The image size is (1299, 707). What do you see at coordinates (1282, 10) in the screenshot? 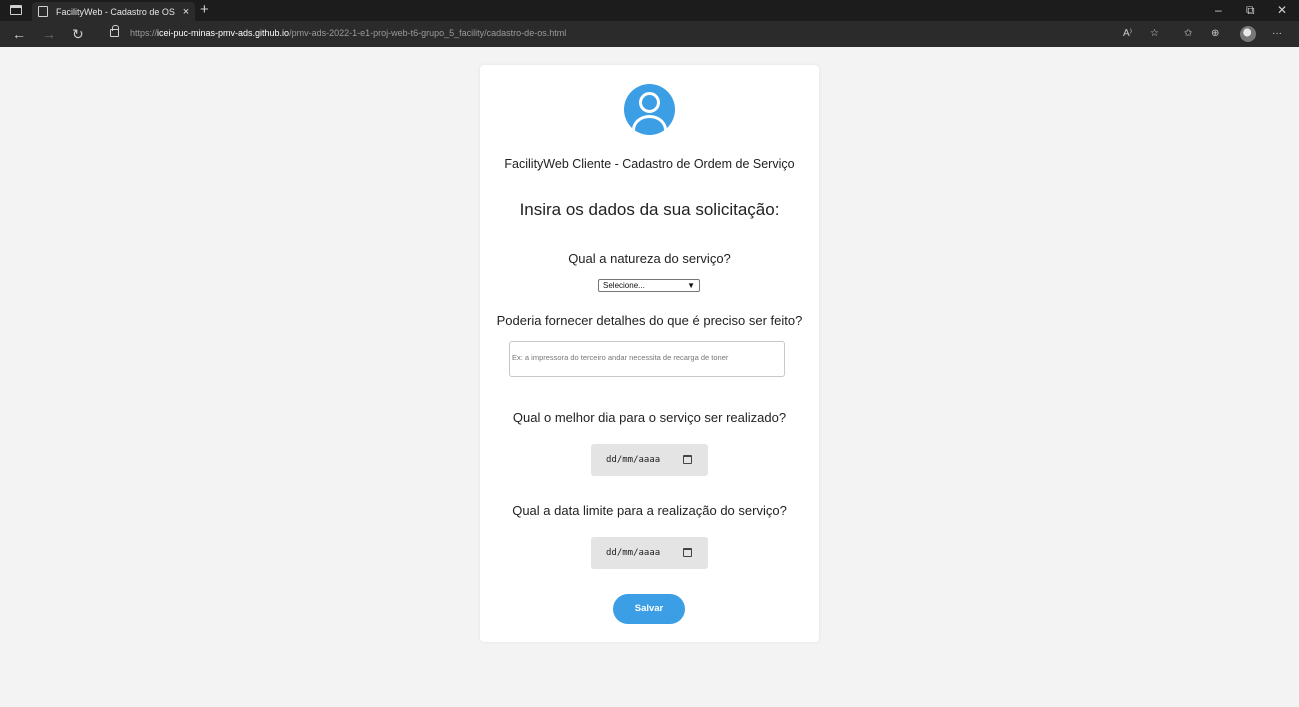
I see `close-window-button: ✕` at bounding box center [1282, 10].